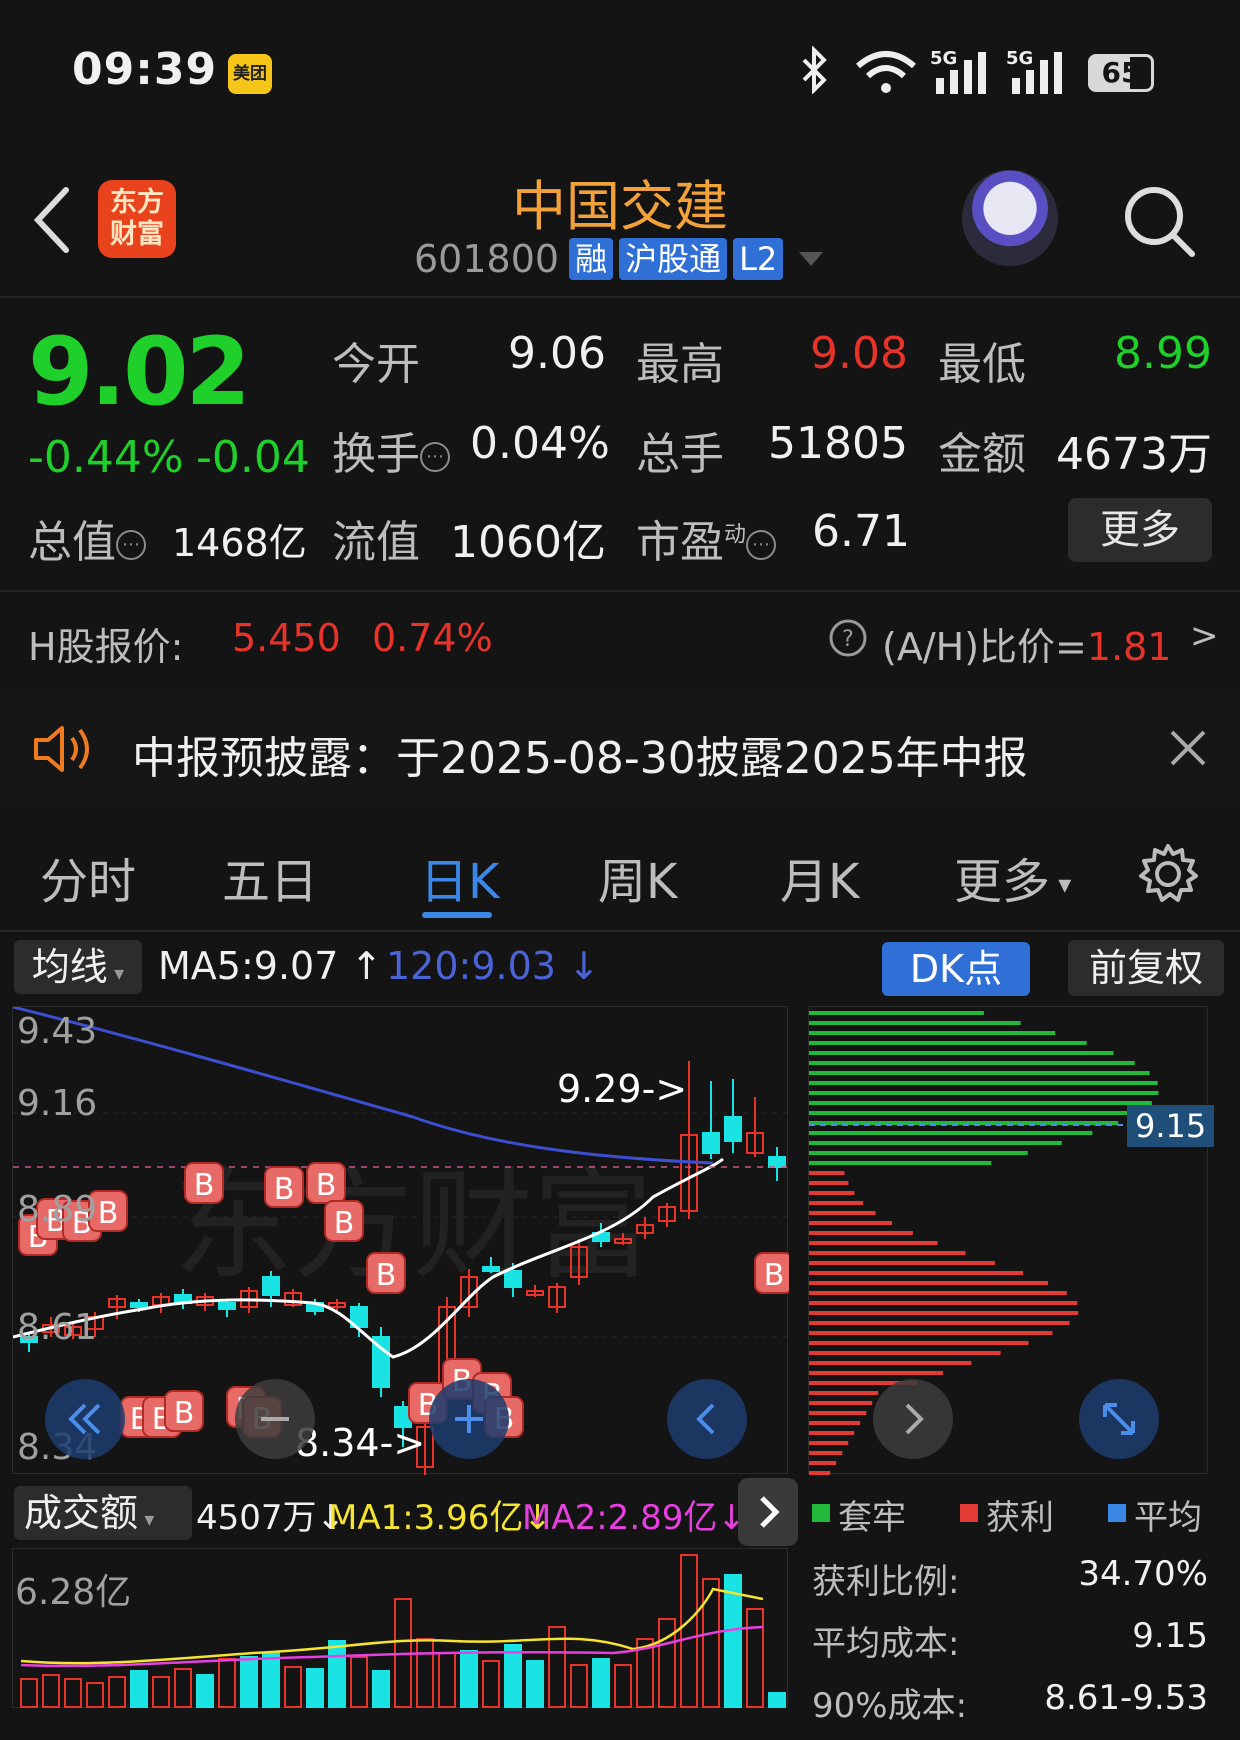 The width and height of the screenshot is (1240, 1740). I want to click on current-price: 9.02, so click(139, 372).